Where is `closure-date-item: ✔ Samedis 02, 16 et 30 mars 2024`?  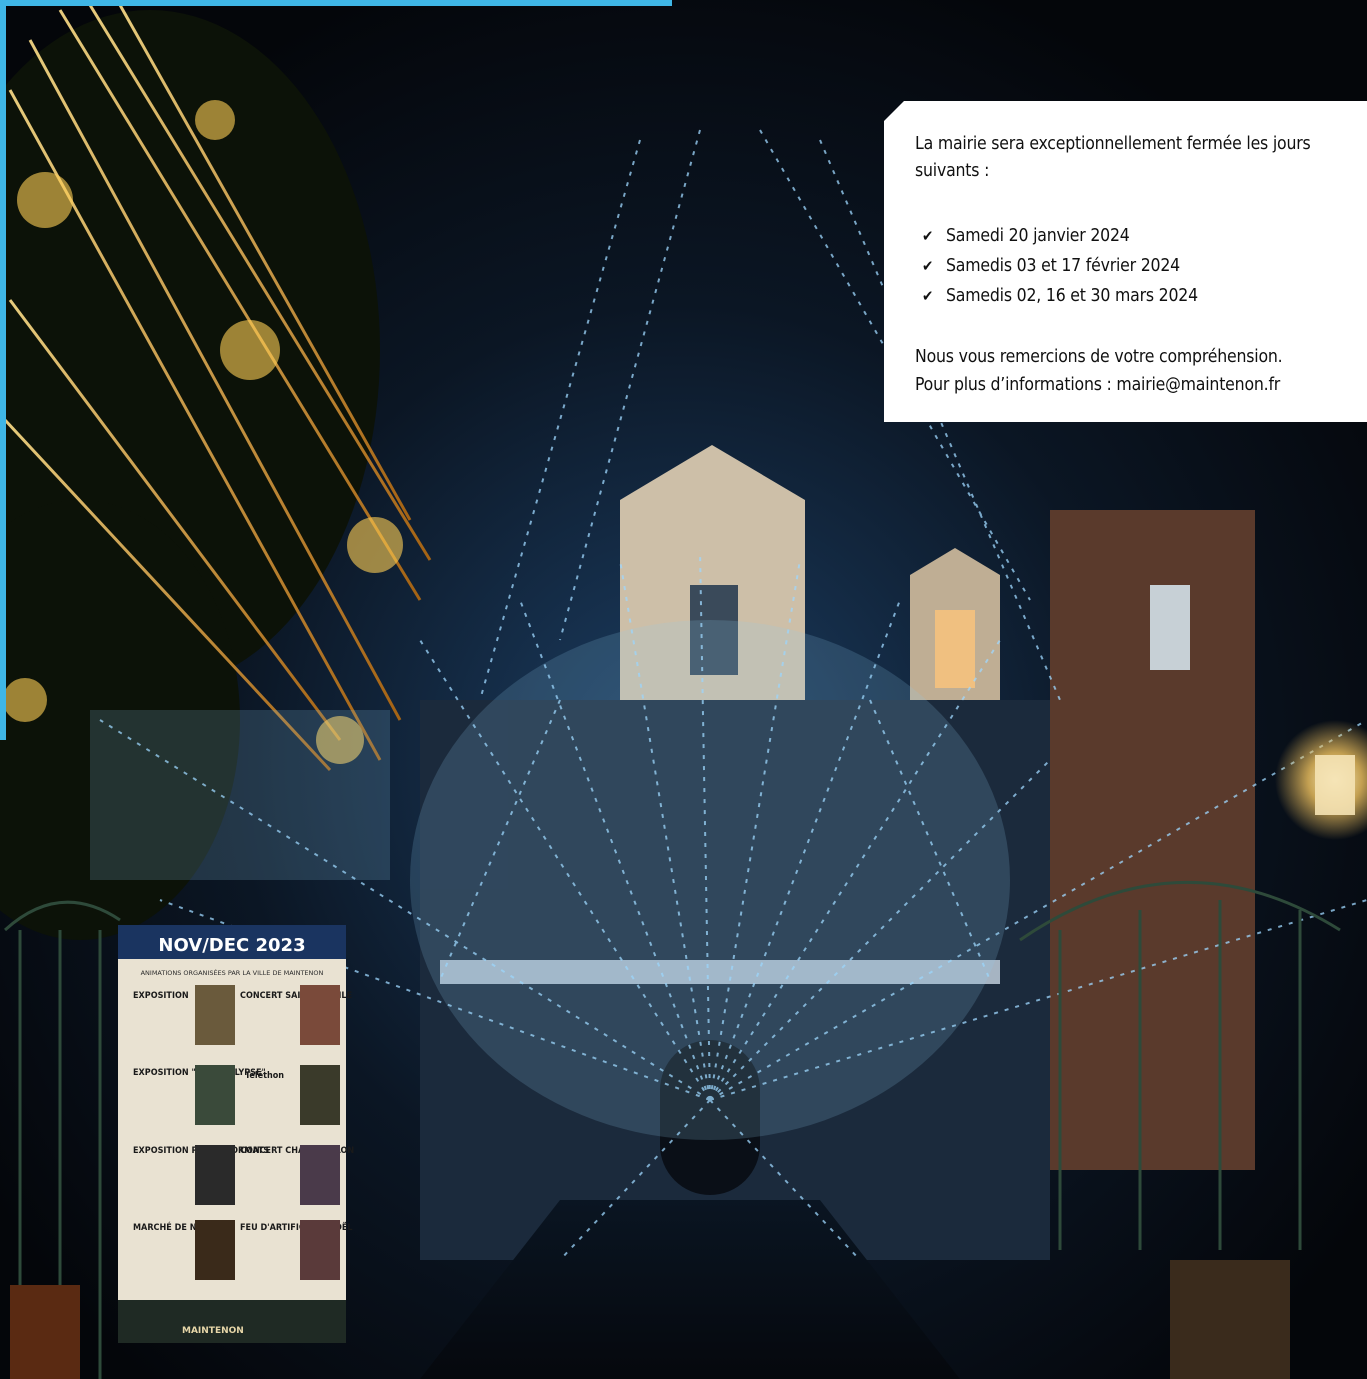 closure-date-item: ✔ Samedis 02, 16 et 30 mars 2024 is located at coordinates (1060, 296).